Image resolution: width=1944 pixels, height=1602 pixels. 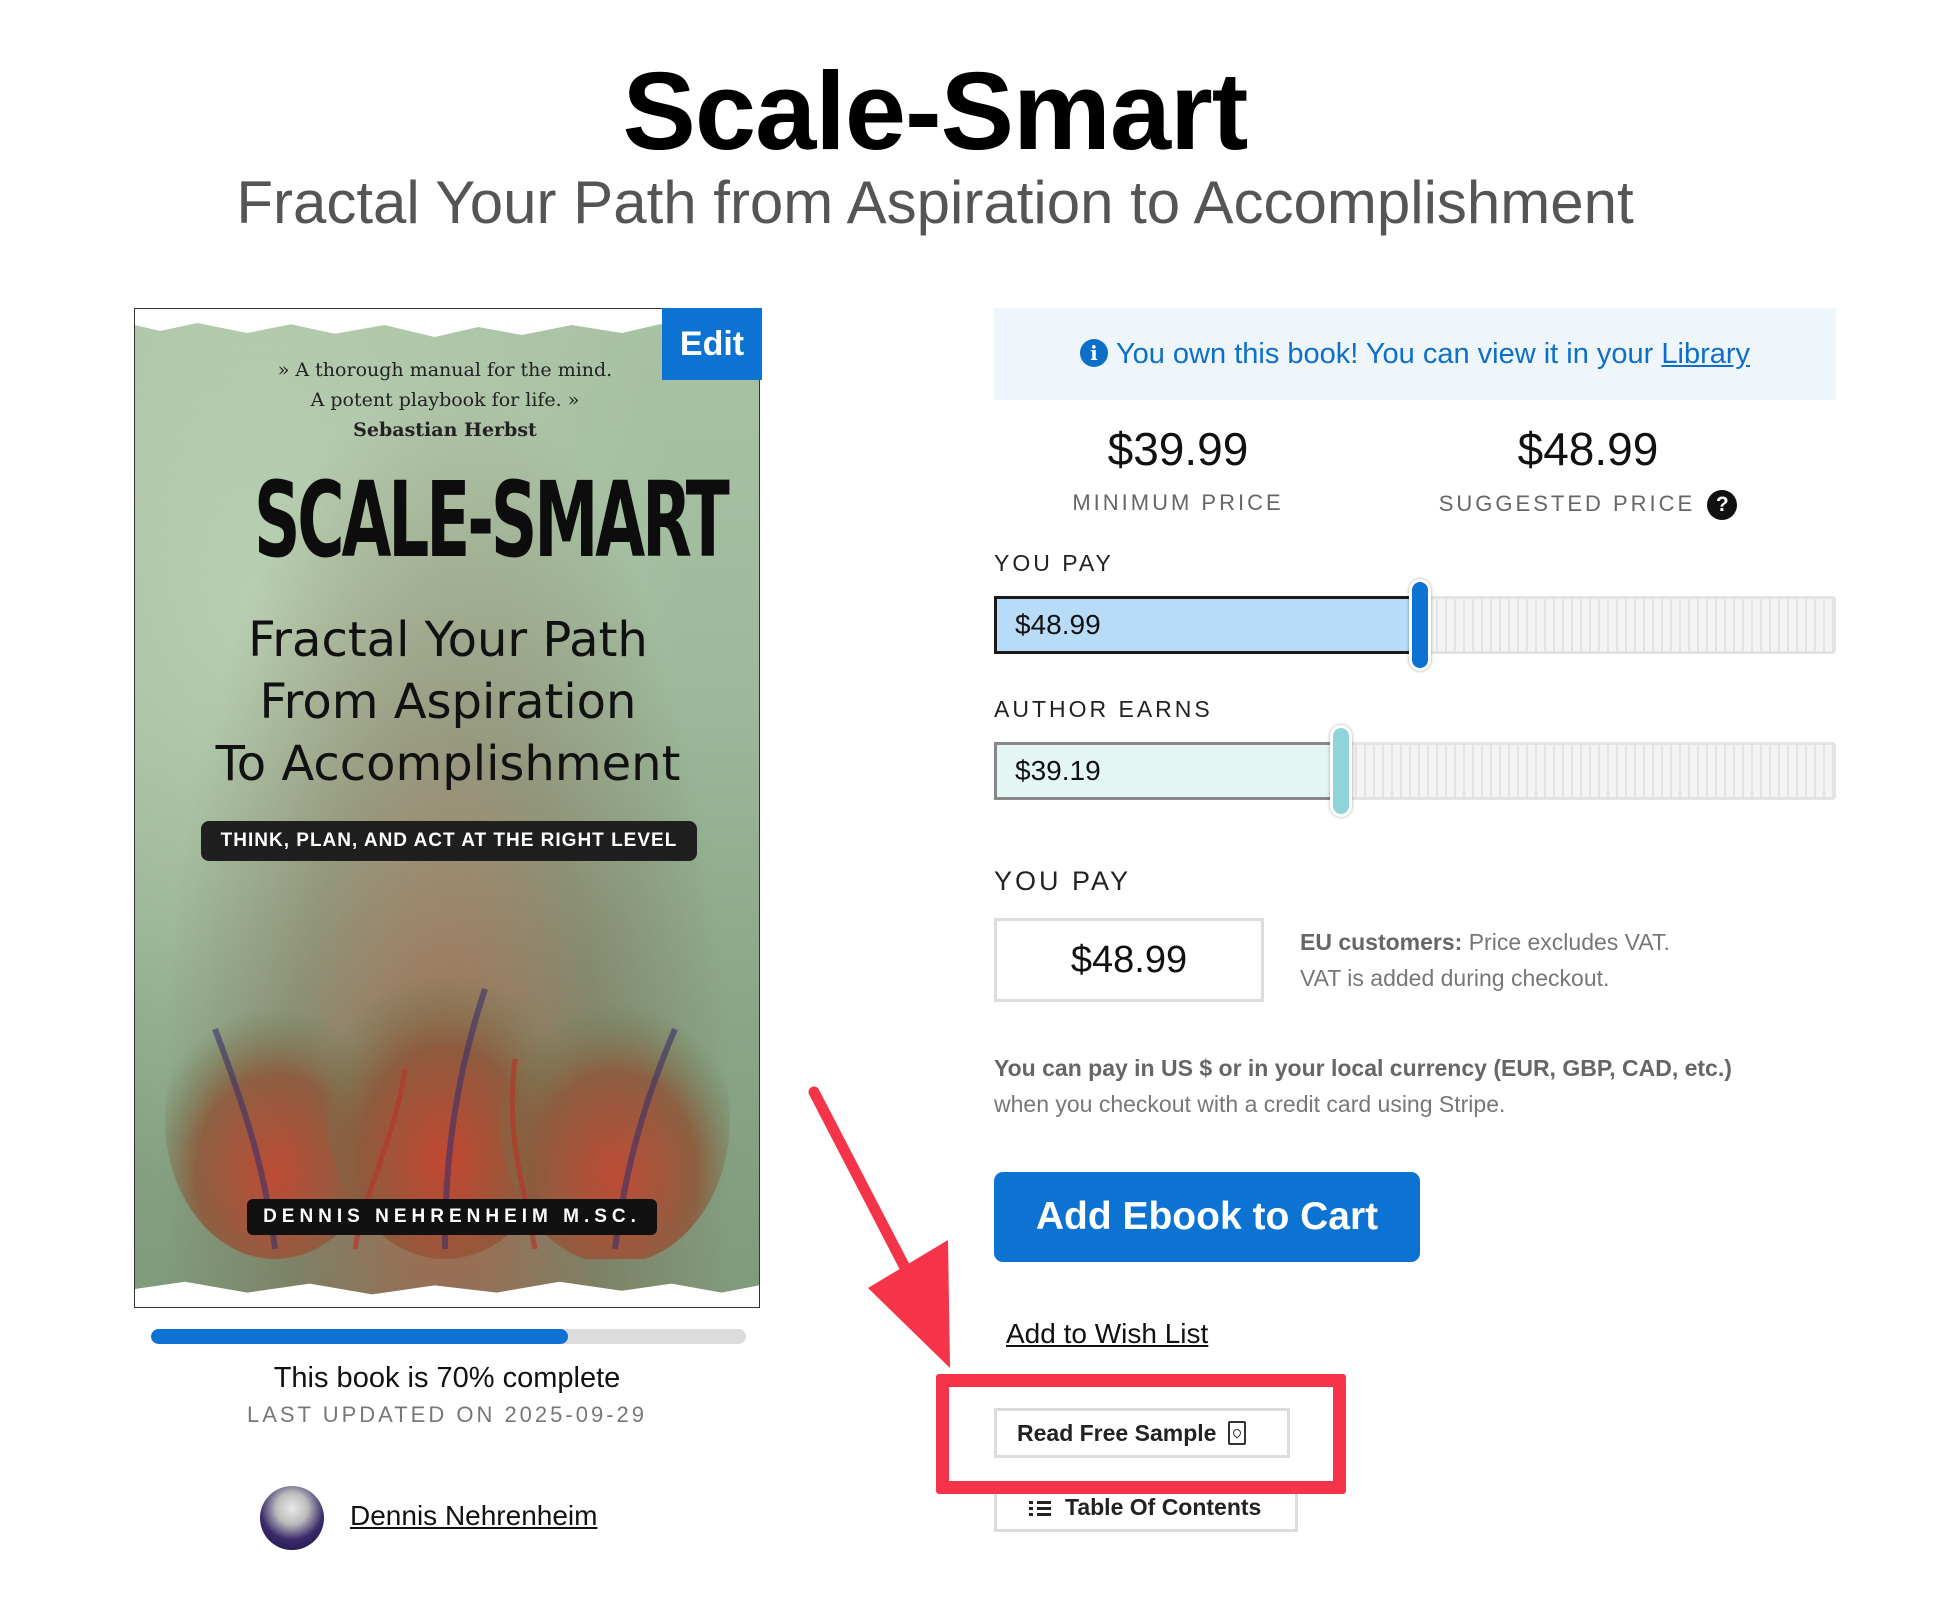 What do you see at coordinates (448, 764) in the screenshot?
I see `cover-subtitle-line3: To Accomplishment` at bounding box center [448, 764].